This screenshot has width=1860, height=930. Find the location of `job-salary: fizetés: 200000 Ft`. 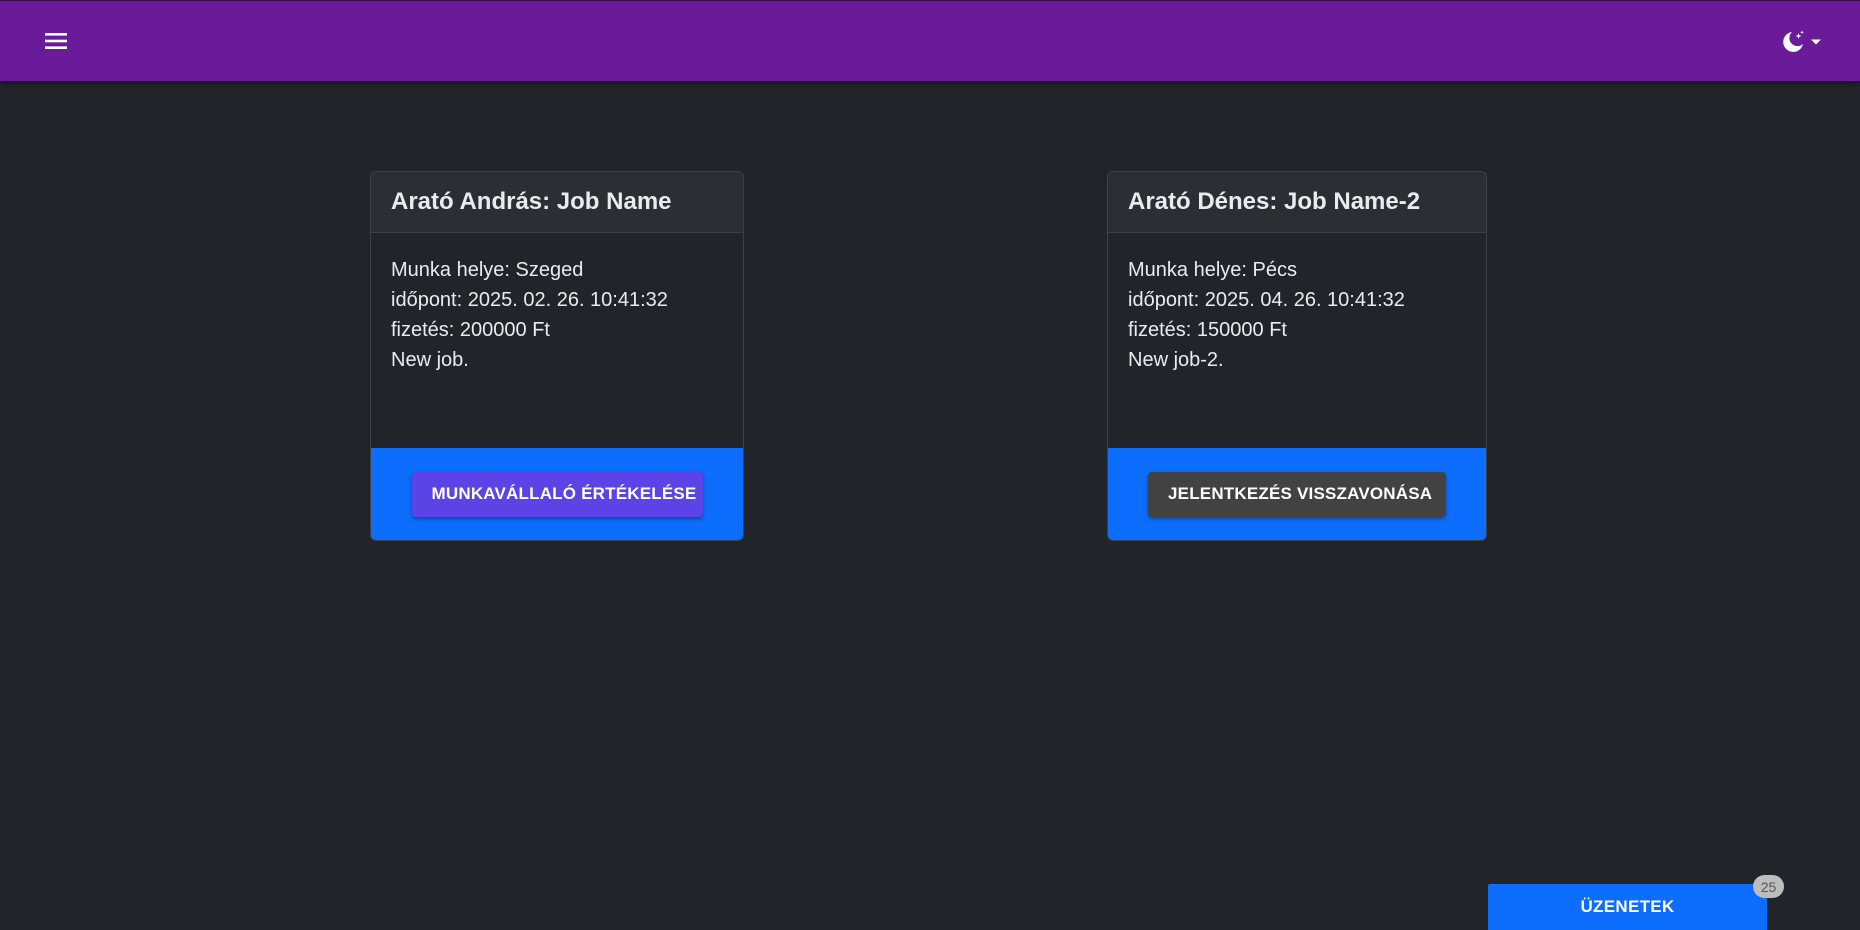

job-salary: fizetés: 200000 Ft is located at coordinates (470, 330).